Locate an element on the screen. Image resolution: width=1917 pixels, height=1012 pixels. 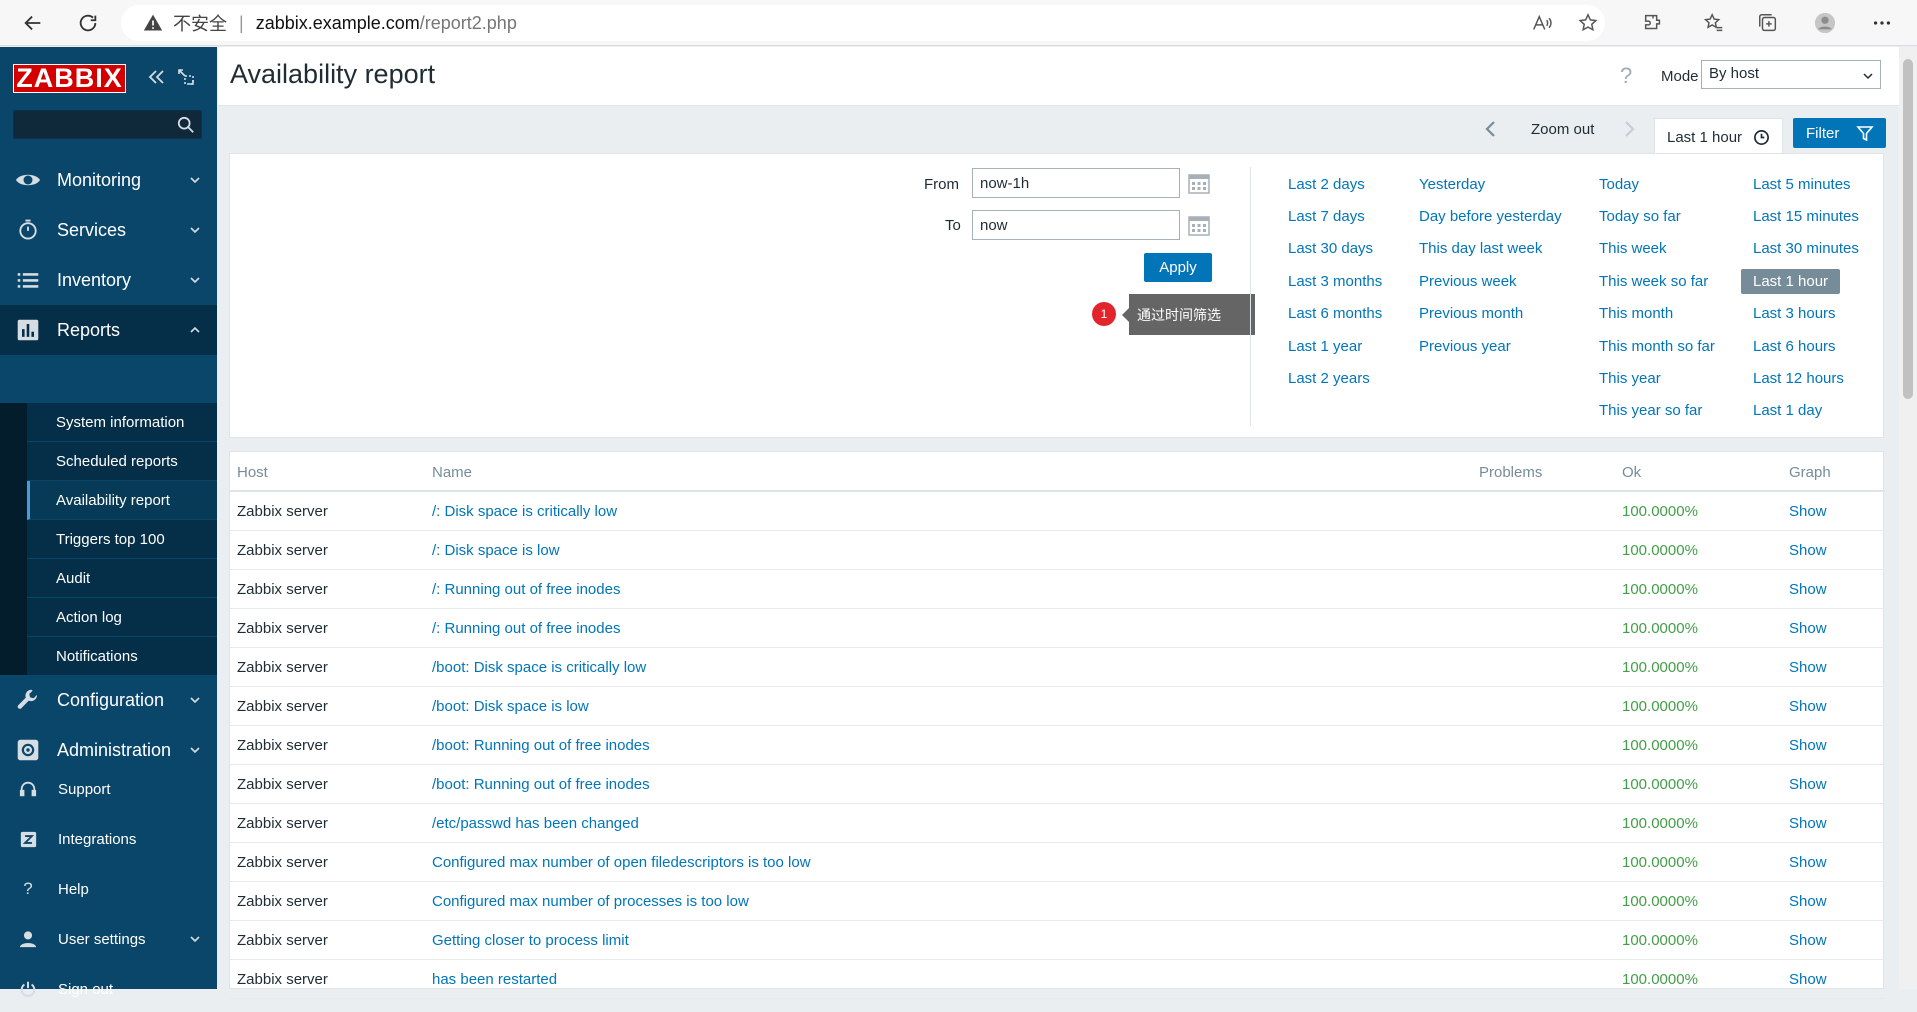
quick-range-link: Yesterday is located at coordinates (1452, 184).